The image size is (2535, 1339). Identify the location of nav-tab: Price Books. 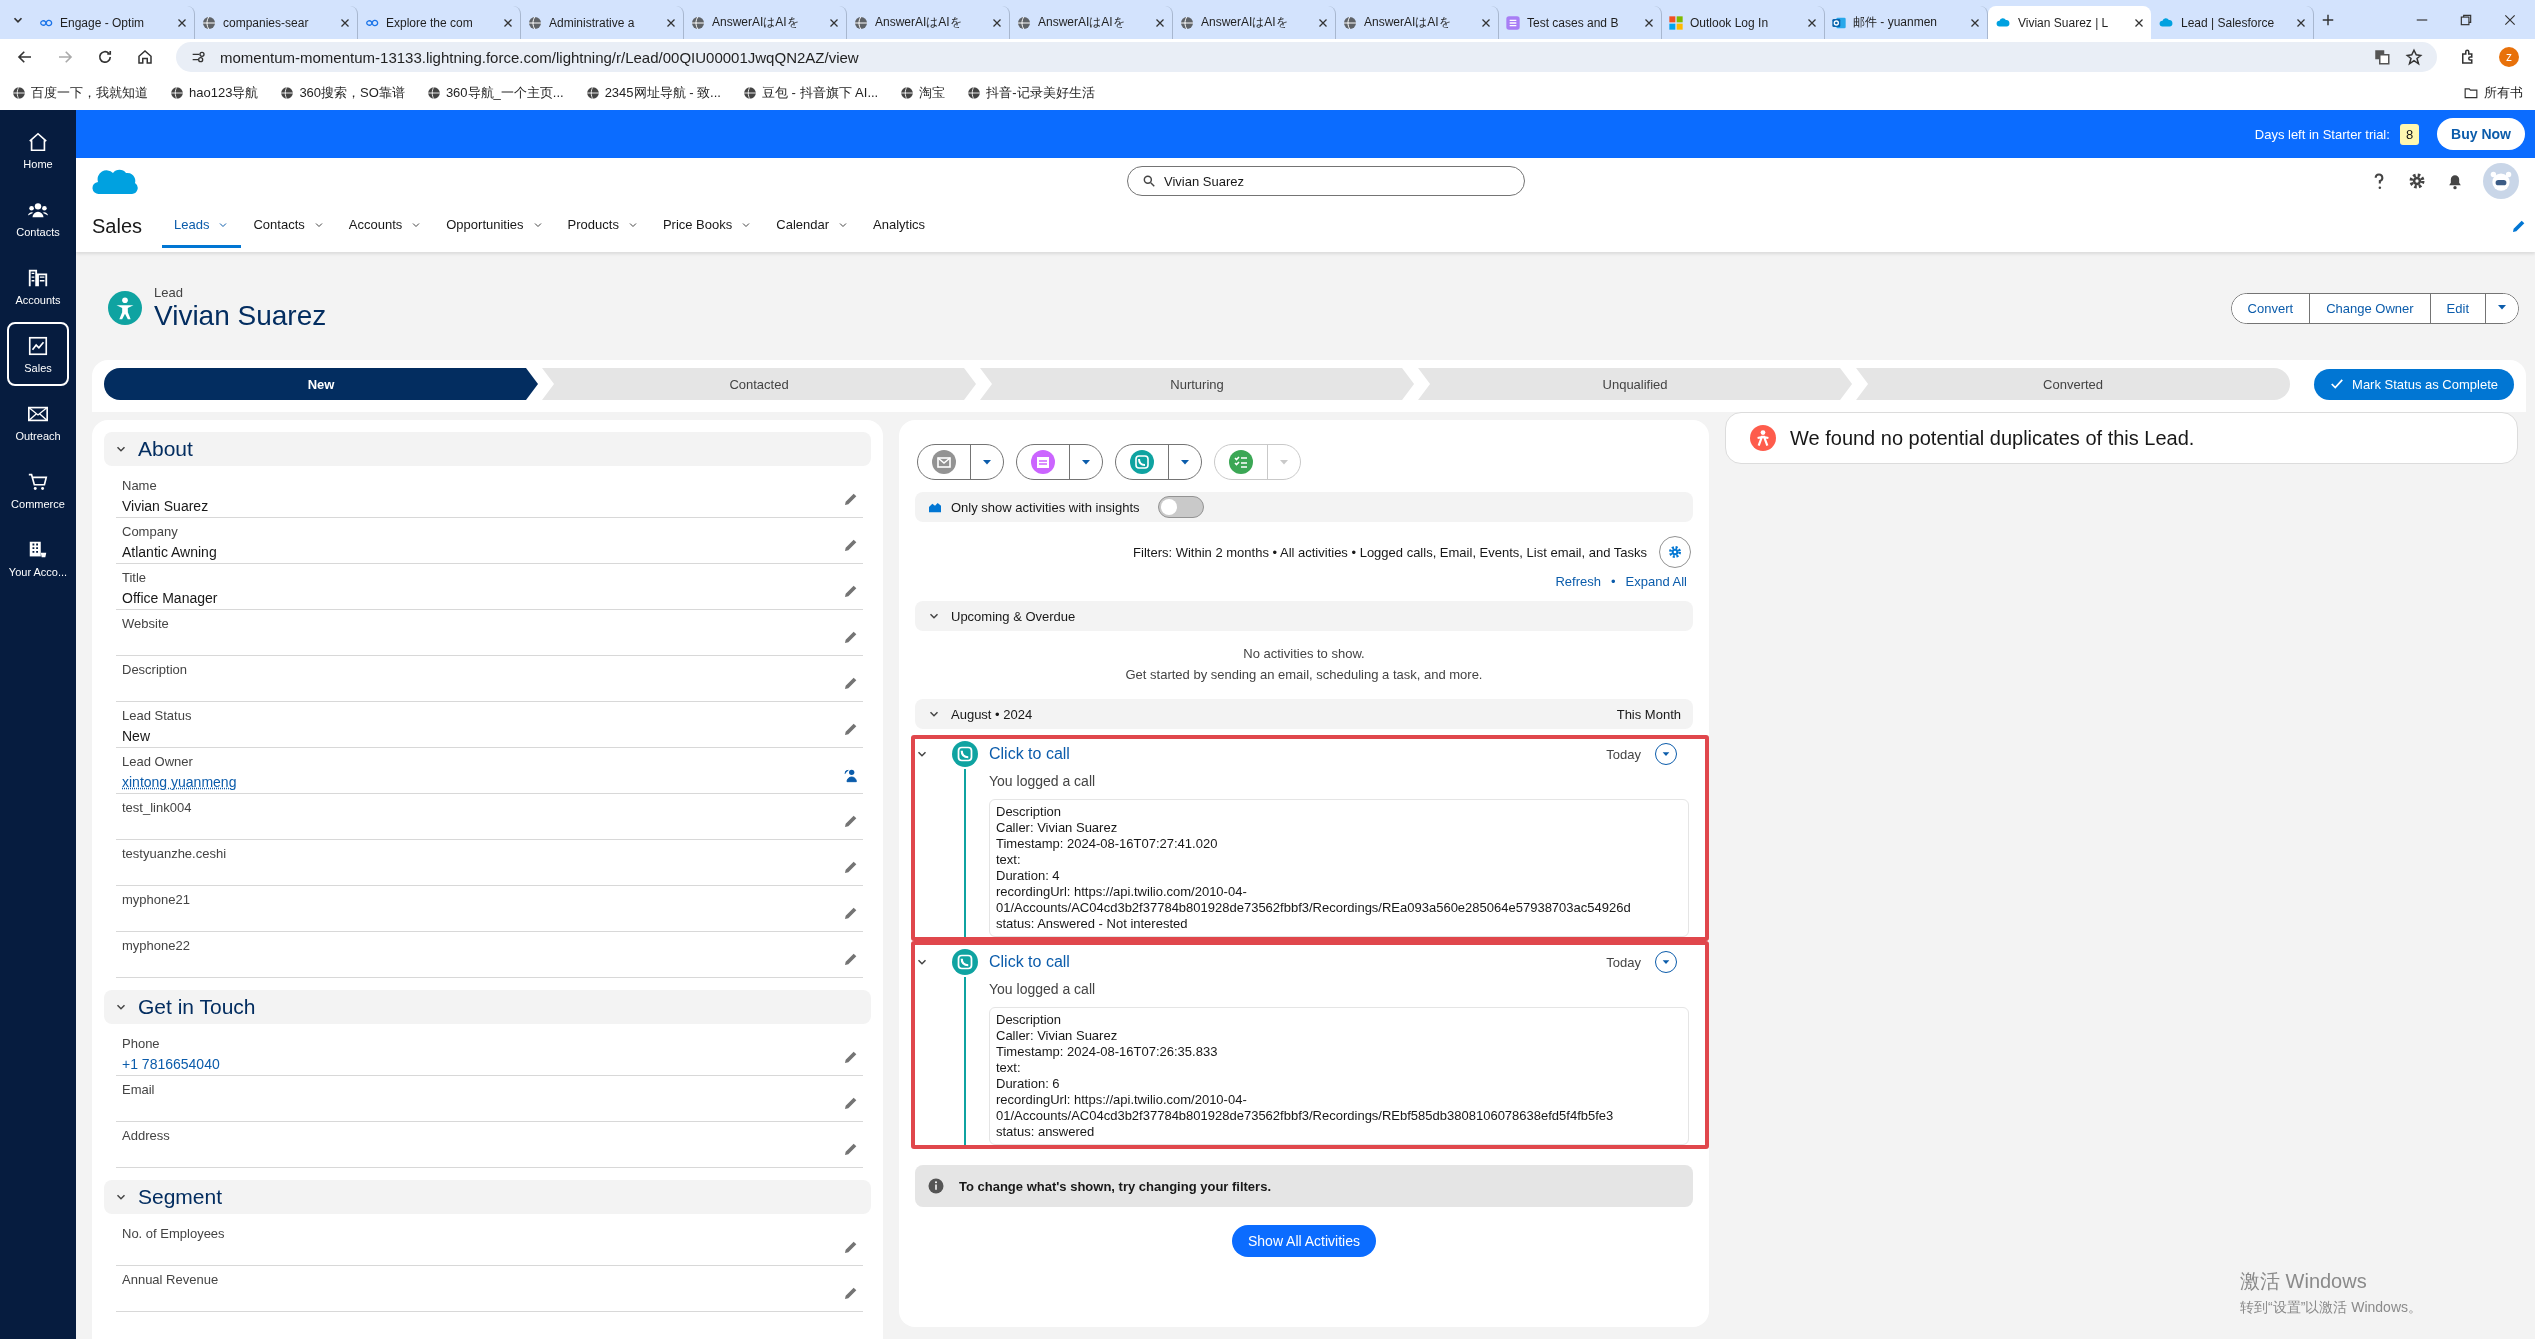
(707, 226).